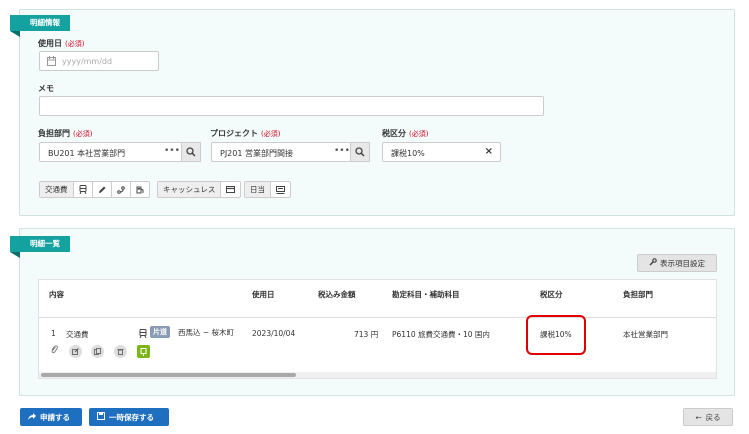  I want to click on column-header: 税区分, so click(551, 294).